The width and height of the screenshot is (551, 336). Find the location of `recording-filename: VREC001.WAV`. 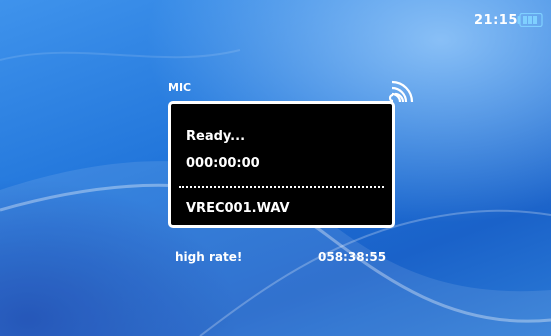

recording-filename: VREC001.WAV is located at coordinates (238, 208).